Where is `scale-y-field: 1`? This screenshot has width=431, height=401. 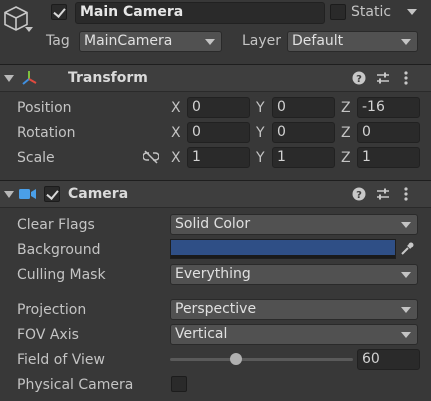 scale-y-field: 1 is located at coordinates (303, 157).